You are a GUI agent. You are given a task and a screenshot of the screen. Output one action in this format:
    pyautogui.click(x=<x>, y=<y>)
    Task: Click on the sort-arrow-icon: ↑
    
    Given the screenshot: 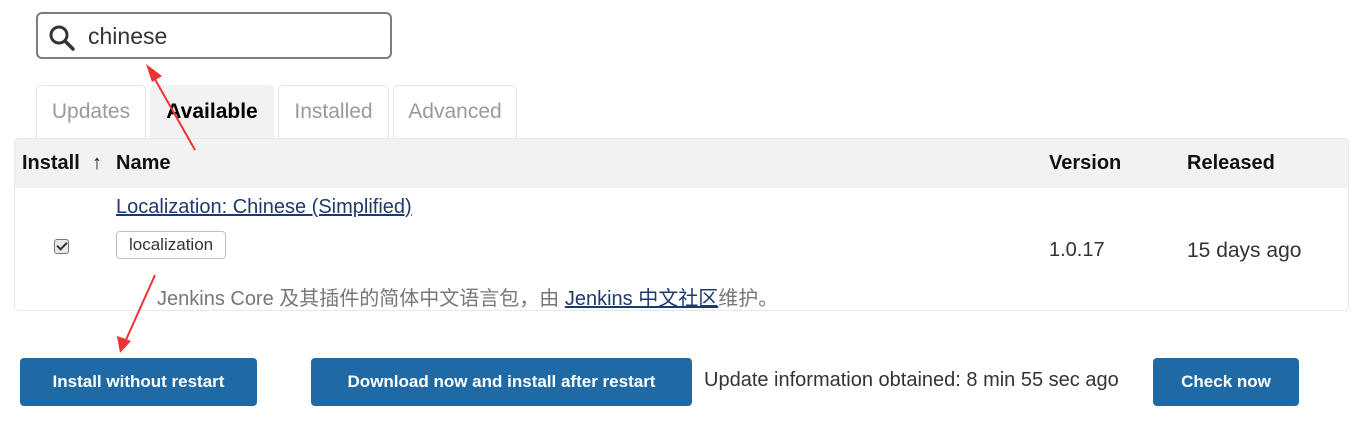 What is the action you would take?
    pyautogui.click(x=97, y=163)
    